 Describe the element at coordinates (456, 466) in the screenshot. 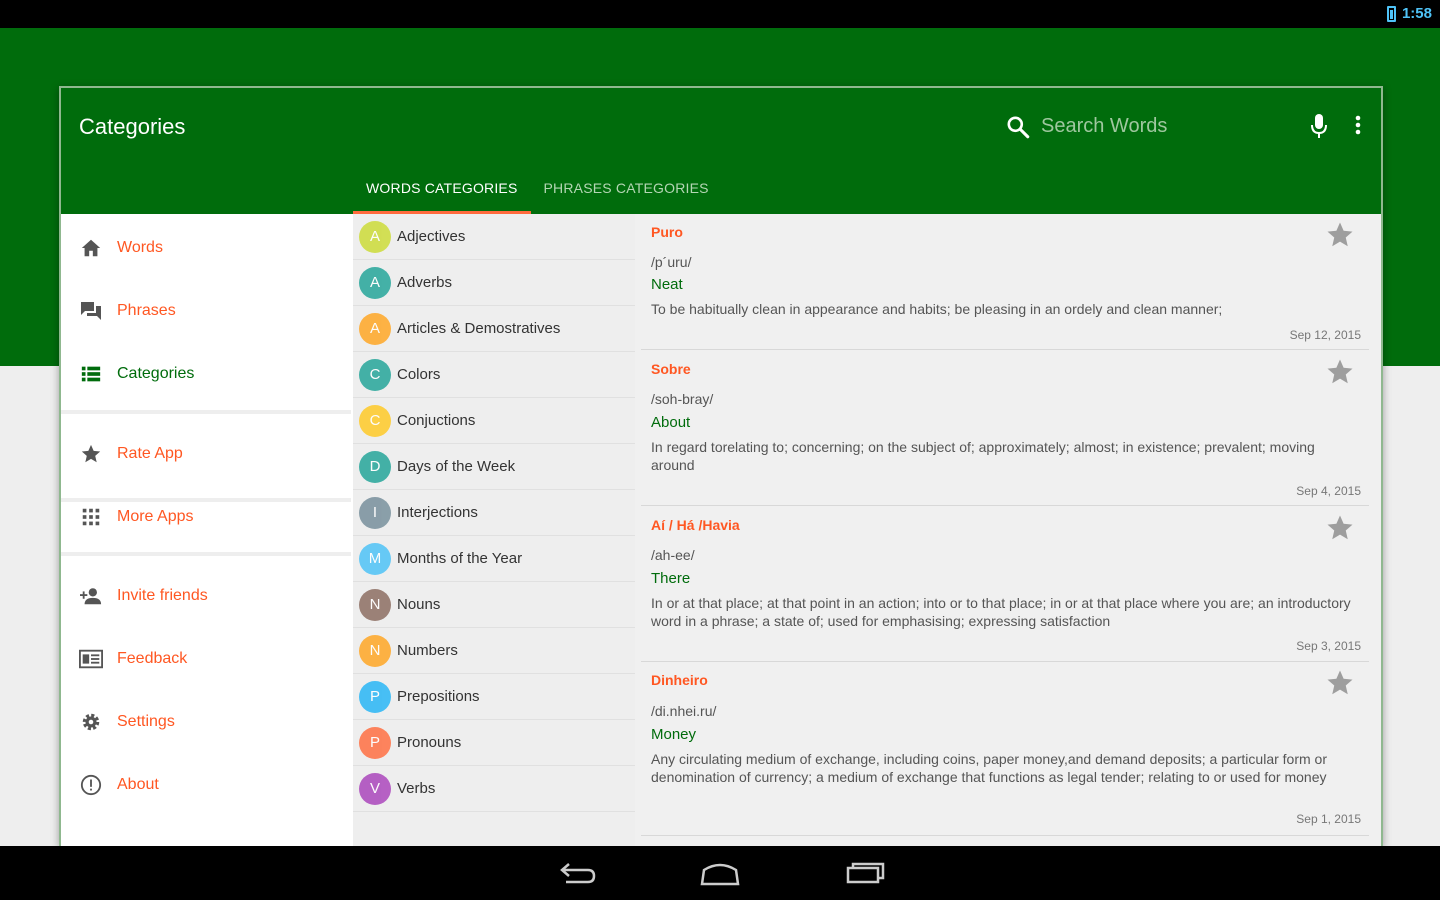

I see `category-label: Days of the Week` at that location.